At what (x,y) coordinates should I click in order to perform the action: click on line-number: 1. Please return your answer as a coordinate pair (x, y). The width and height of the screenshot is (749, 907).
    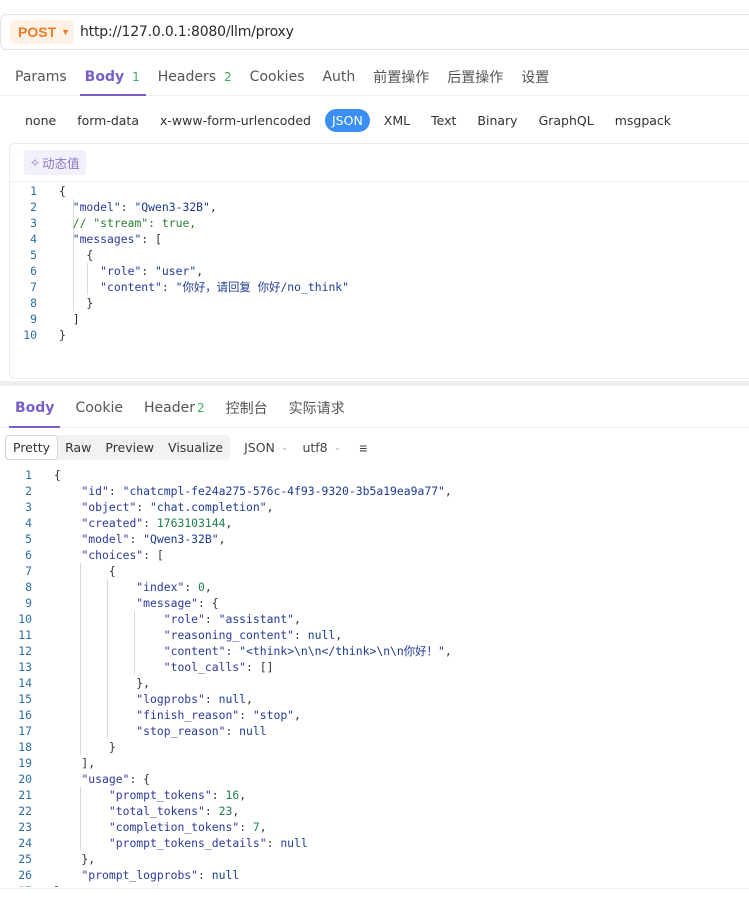
    Looking at the image, I should click on (28, 475).